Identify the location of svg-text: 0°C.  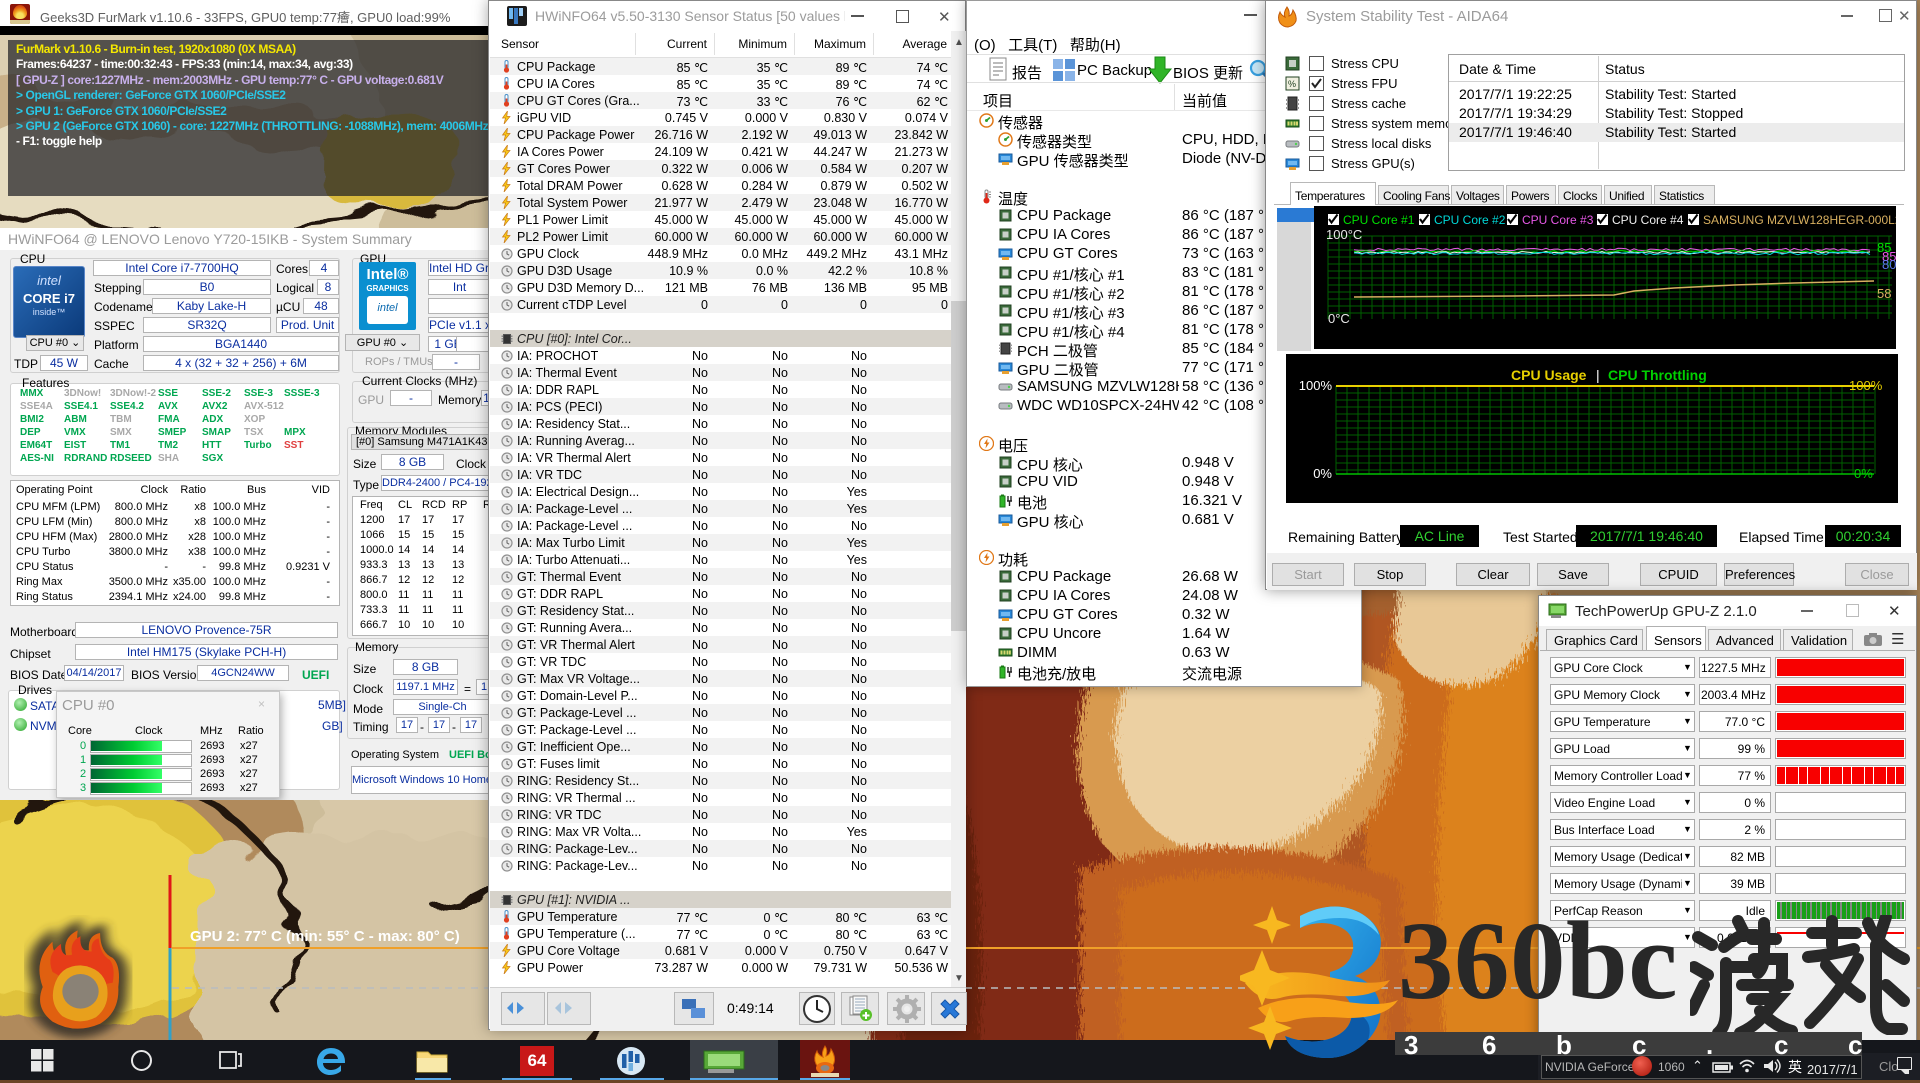
(1339, 318).